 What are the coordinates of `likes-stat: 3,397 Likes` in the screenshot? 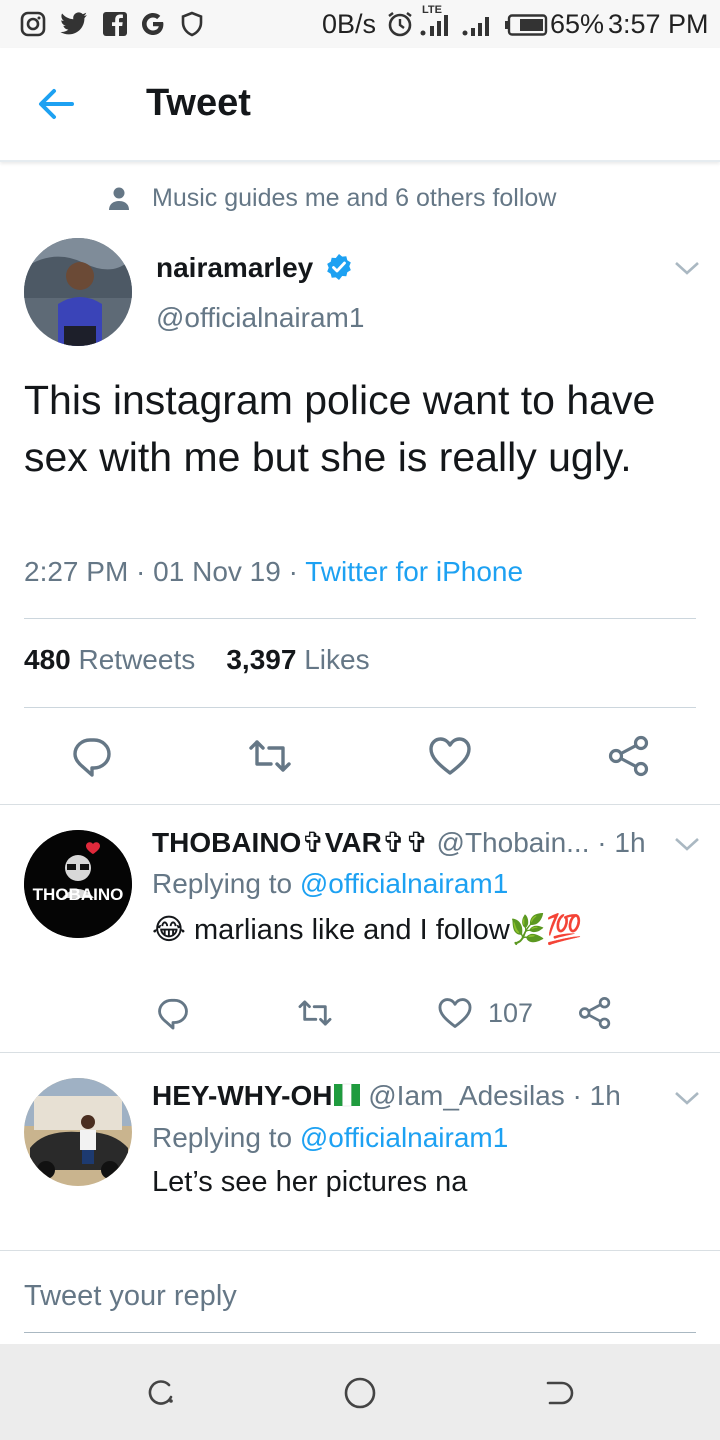 It's located at (297, 659).